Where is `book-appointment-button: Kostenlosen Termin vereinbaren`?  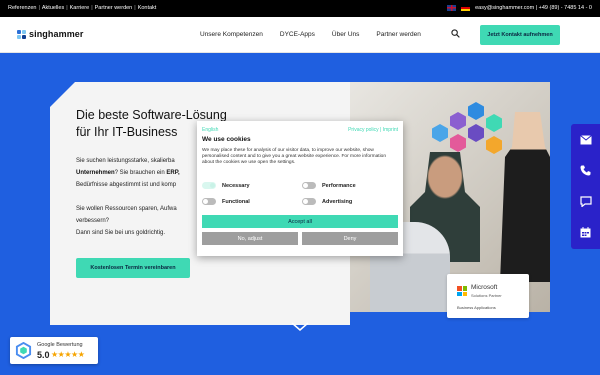
book-appointment-button: Kostenlosen Termin vereinbaren is located at coordinates (133, 268).